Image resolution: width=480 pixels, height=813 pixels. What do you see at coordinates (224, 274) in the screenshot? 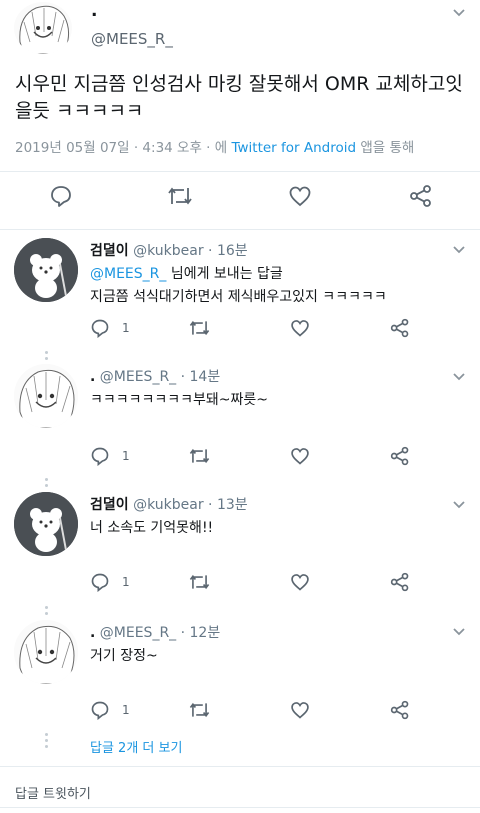
I see `reply-to-suffix: 님에게 보내는 답글` at bounding box center [224, 274].